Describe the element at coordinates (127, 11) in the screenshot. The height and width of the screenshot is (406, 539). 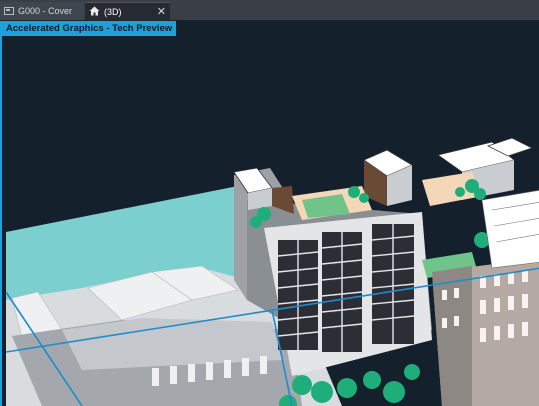
I see `tab-3d-view: (3D) ✕` at that location.